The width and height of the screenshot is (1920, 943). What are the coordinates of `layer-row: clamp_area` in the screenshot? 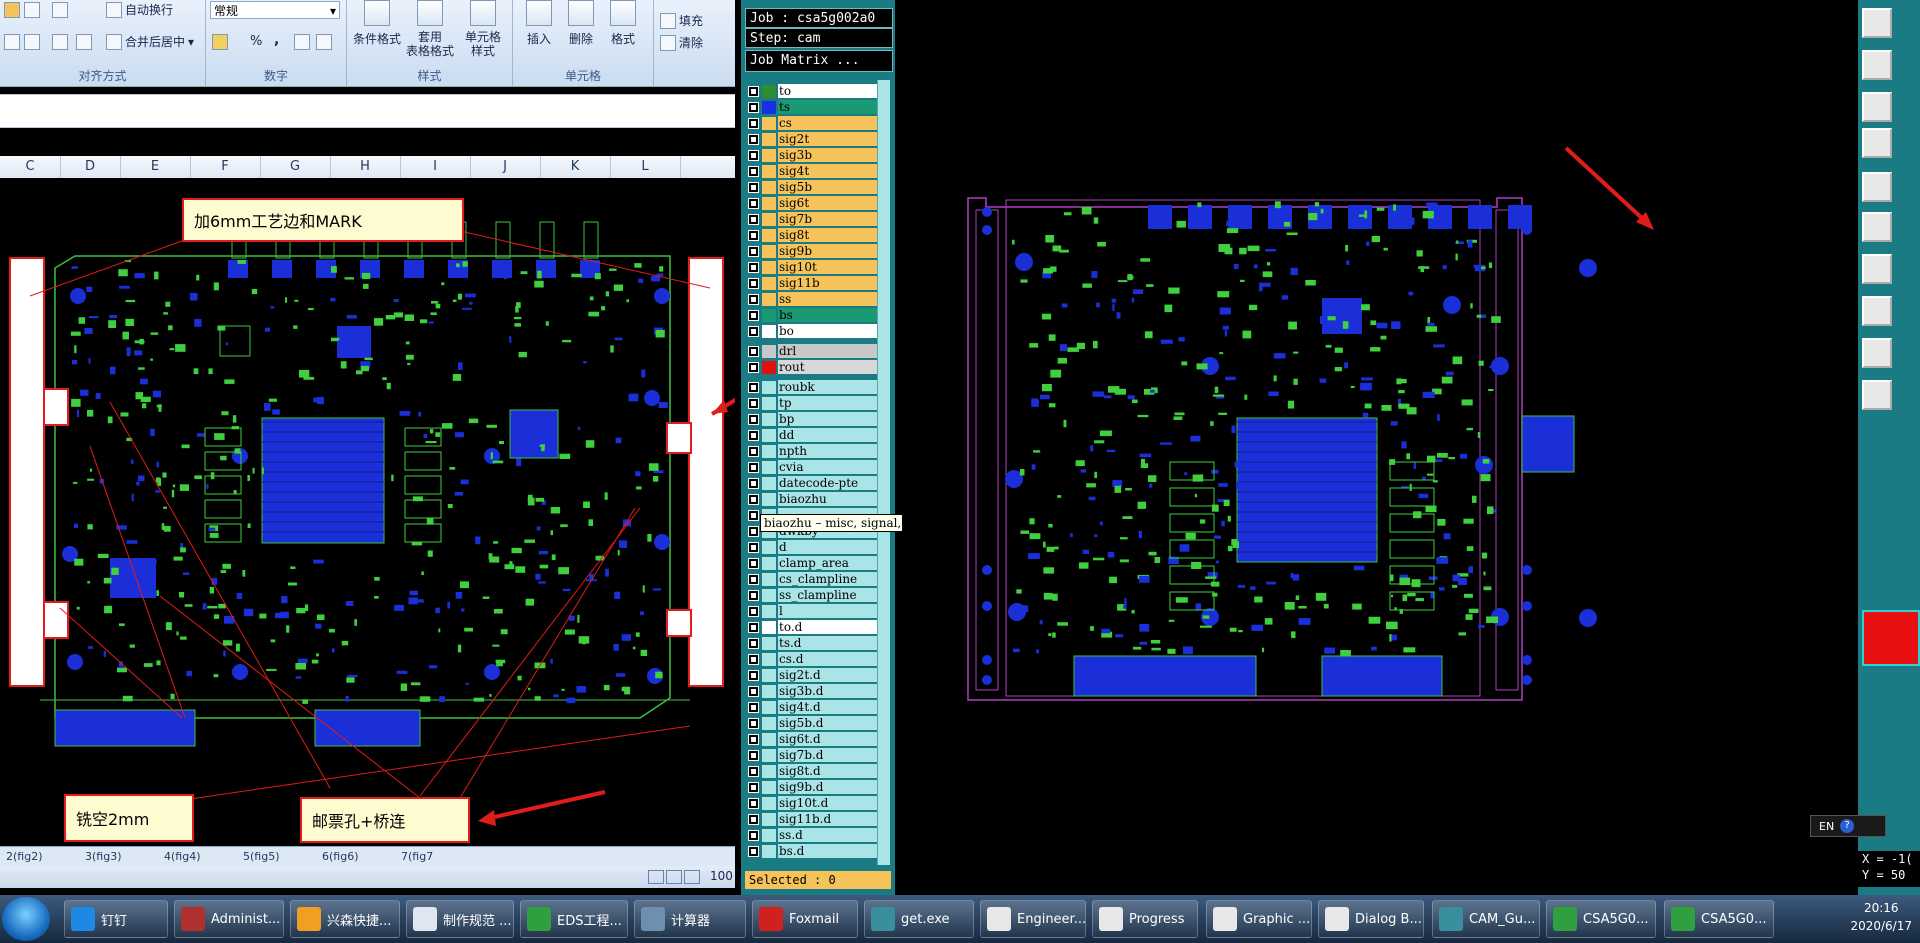 It's located at (818, 563).